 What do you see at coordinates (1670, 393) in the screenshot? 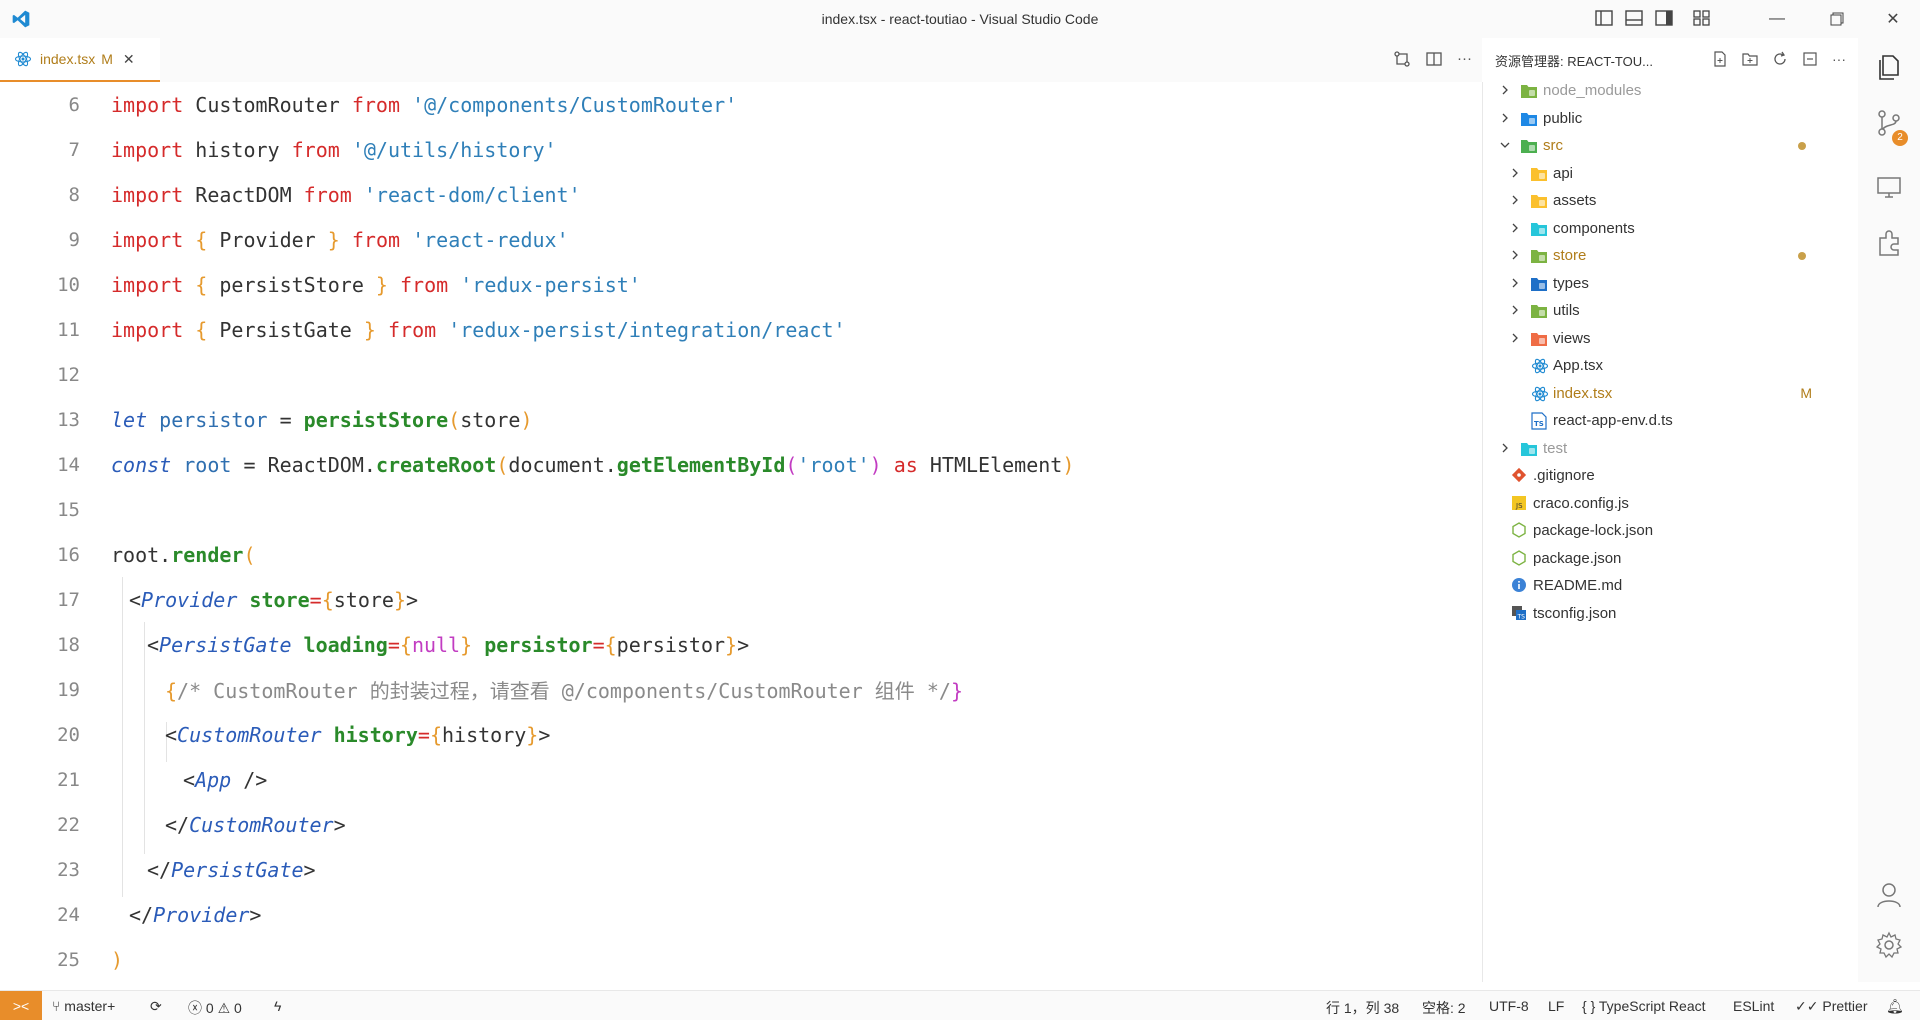
I see `file-item: index.tsx M` at bounding box center [1670, 393].